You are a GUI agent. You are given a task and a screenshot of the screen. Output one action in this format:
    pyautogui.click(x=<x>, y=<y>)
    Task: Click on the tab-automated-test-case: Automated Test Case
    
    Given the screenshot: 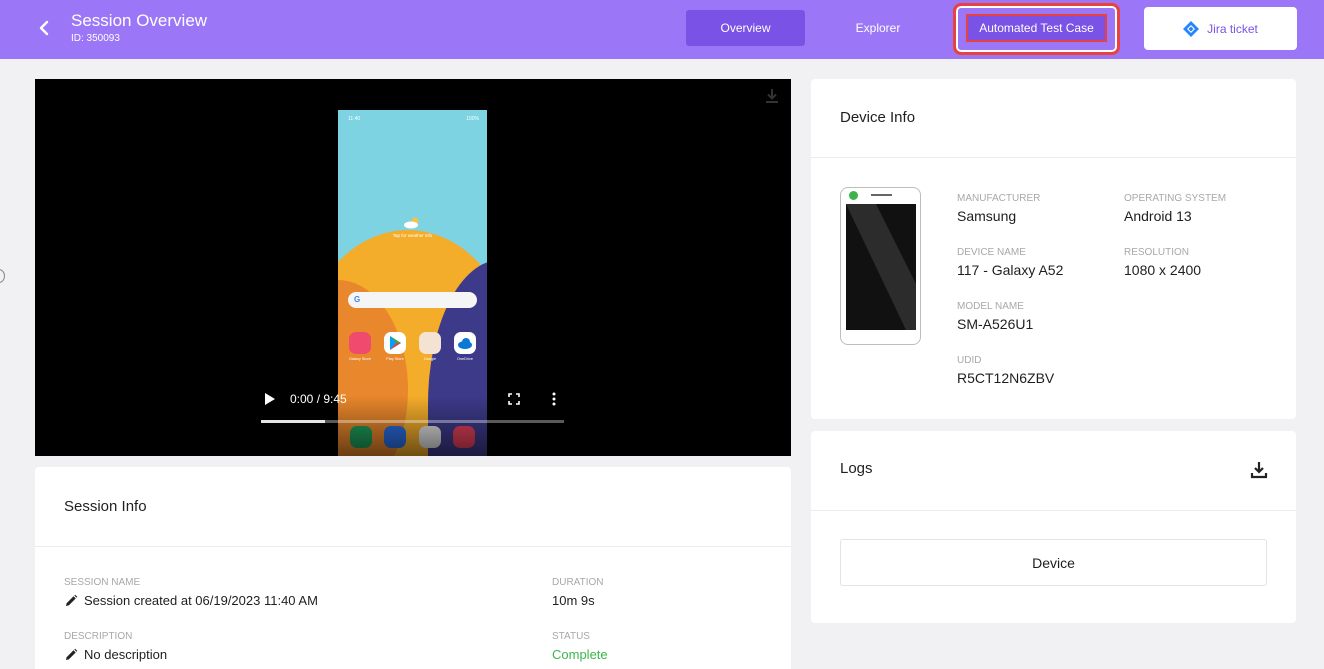 What is the action you would take?
    pyautogui.click(x=1036, y=28)
    